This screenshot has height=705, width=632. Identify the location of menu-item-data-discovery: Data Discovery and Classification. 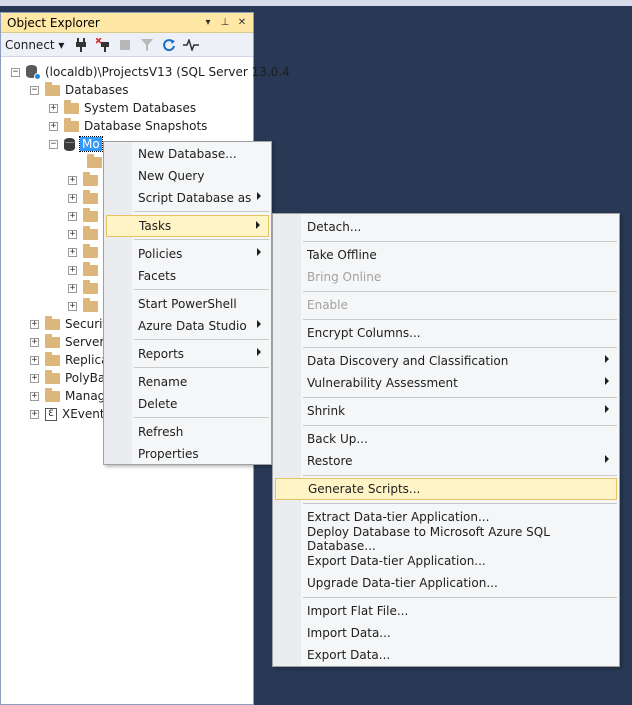
(446, 361).